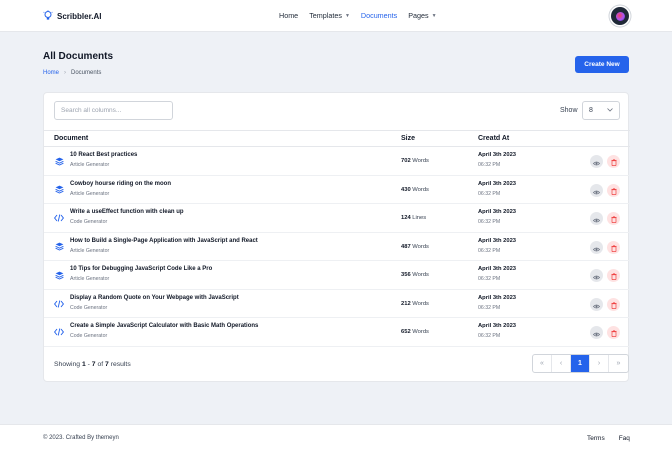 This screenshot has height=451, width=672. I want to click on page-size-select: 8, so click(601, 110).